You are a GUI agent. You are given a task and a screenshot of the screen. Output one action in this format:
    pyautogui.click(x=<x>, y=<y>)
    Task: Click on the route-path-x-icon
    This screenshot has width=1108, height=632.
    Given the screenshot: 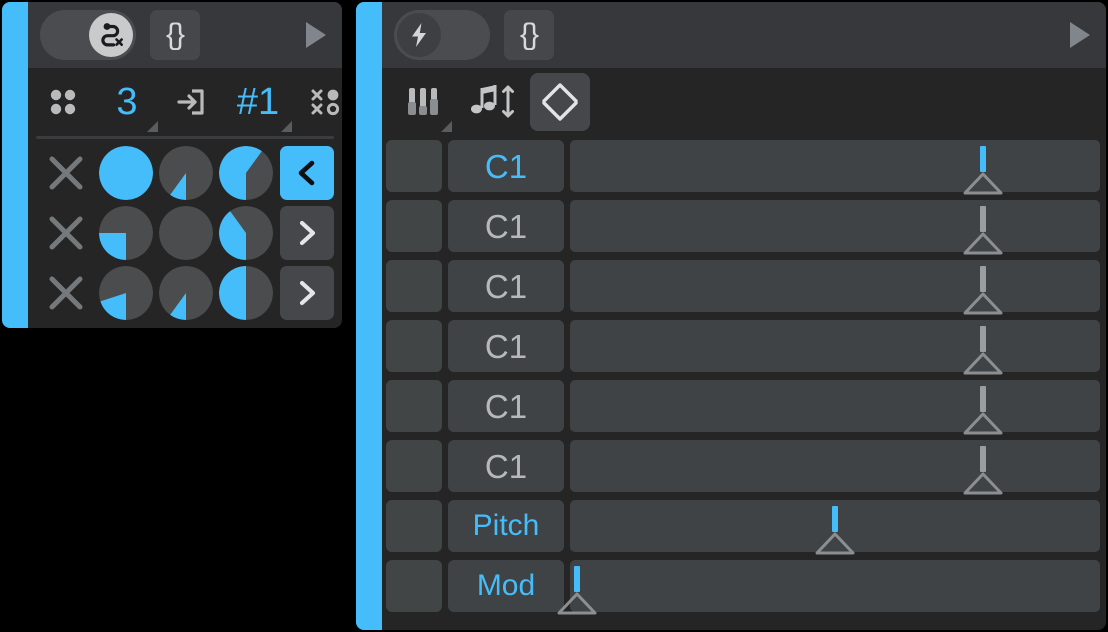 What is the action you would take?
    pyautogui.click(x=111, y=35)
    